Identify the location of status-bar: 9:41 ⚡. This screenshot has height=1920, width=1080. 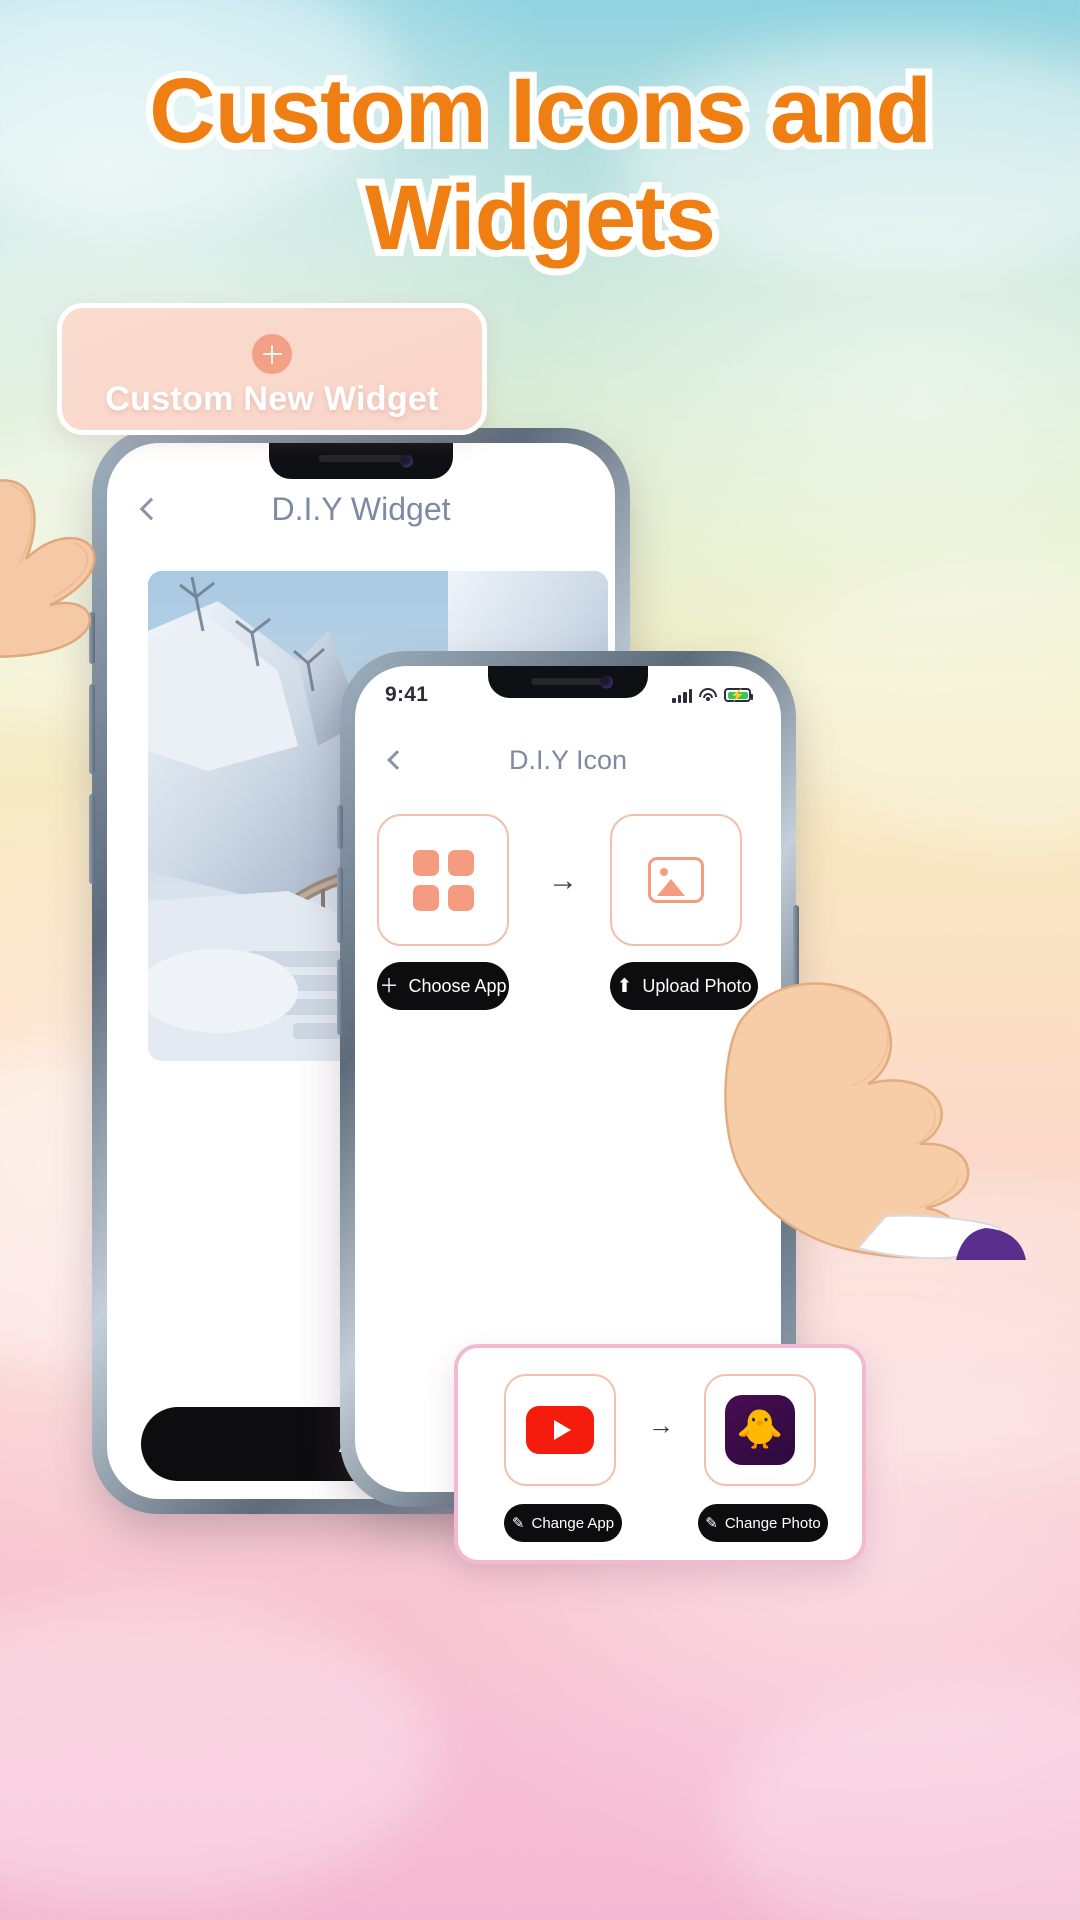
(568, 695).